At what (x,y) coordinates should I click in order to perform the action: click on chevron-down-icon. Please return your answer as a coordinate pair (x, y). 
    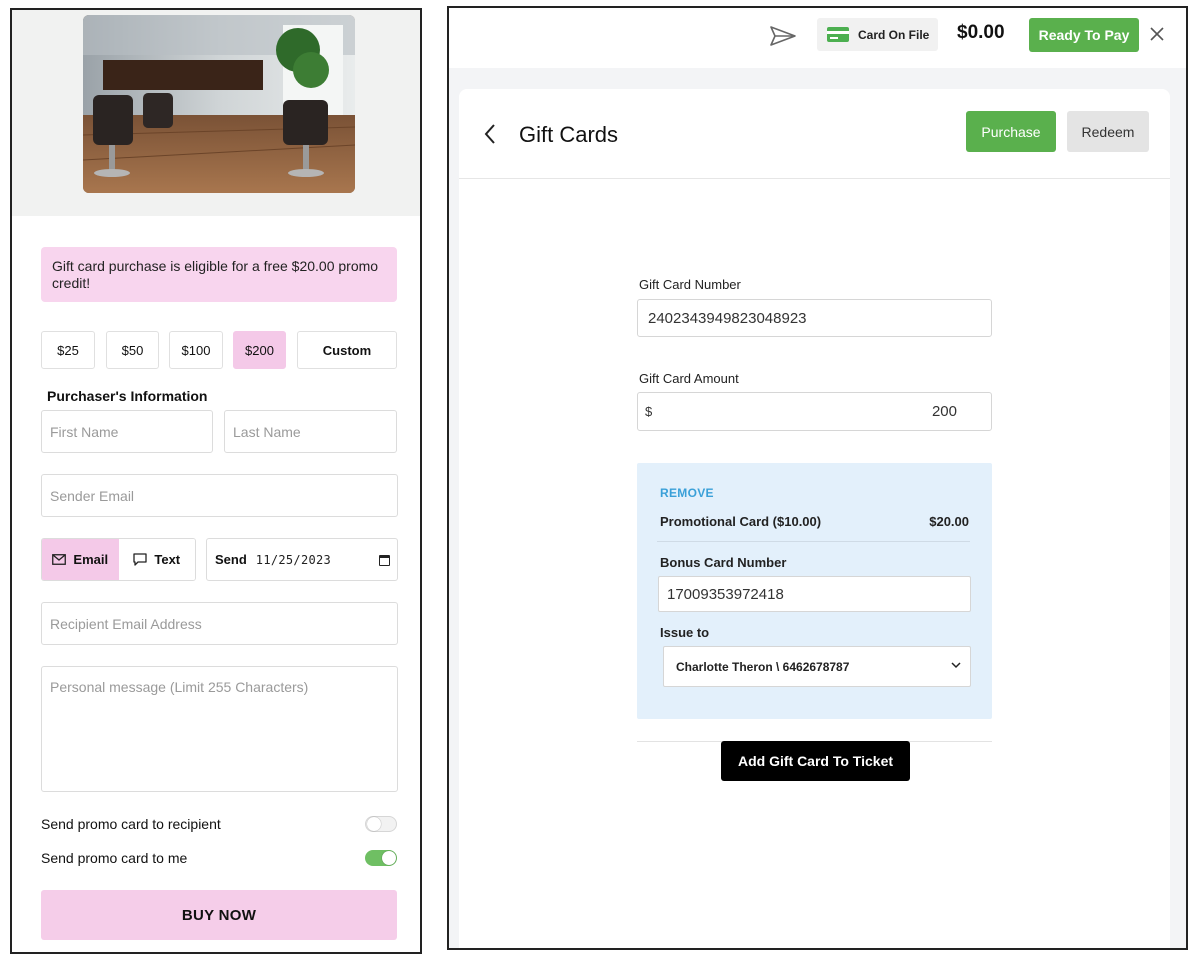
    Looking at the image, I should click on (956, 665).